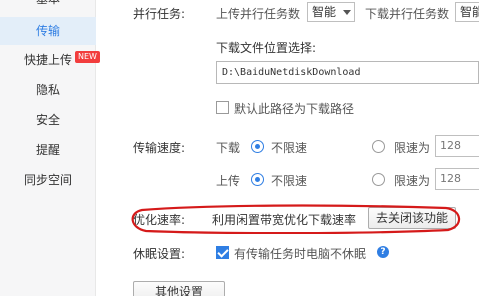 This screenshot has height=296, width=479. I want to click on sidebar-item-label: 提醒, so click(47, 150).